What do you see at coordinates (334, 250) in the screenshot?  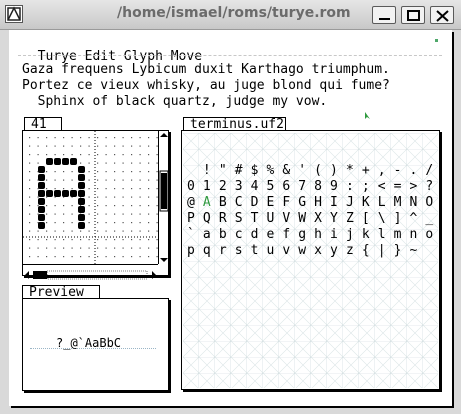 I see `glyph-cell: y` at bounding box center [334, 250].